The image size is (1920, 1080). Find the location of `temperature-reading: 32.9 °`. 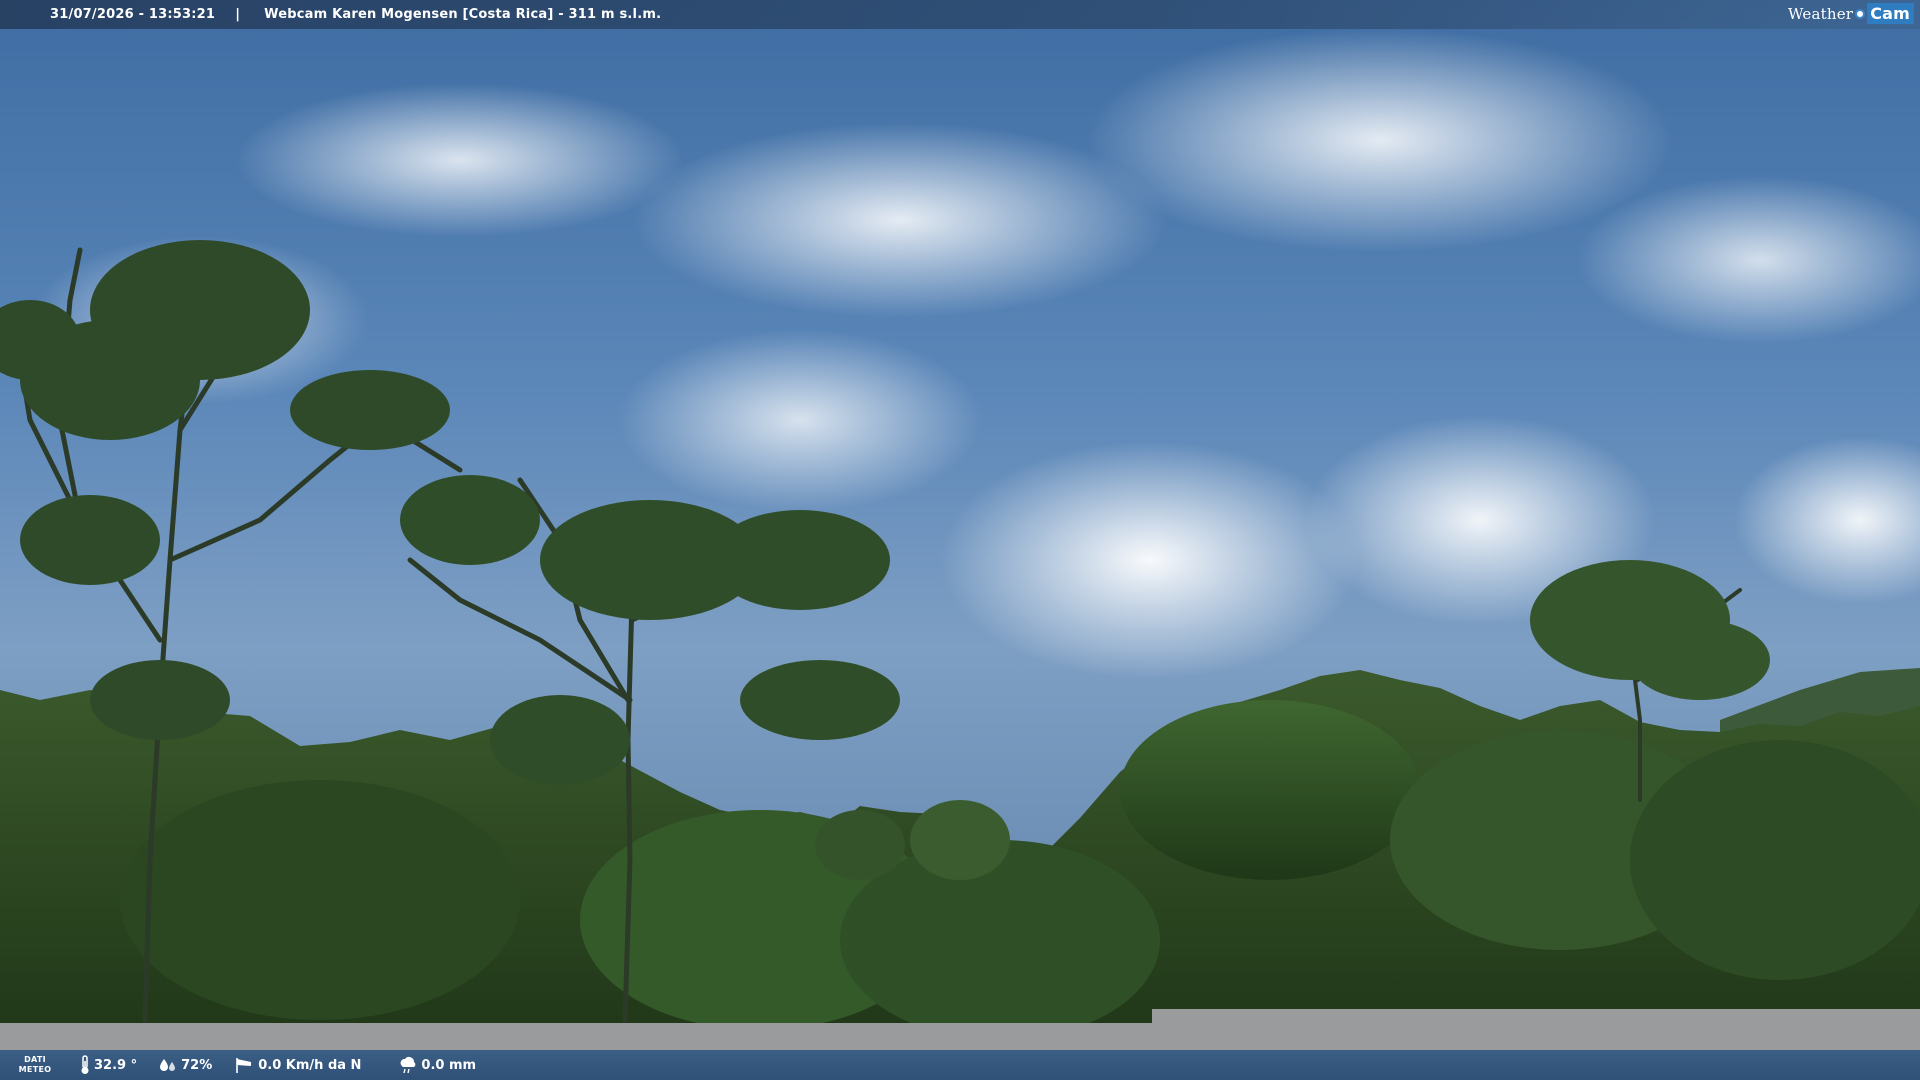

temperature-reading: 32.9 ° is located at coordinates (108, 1065).